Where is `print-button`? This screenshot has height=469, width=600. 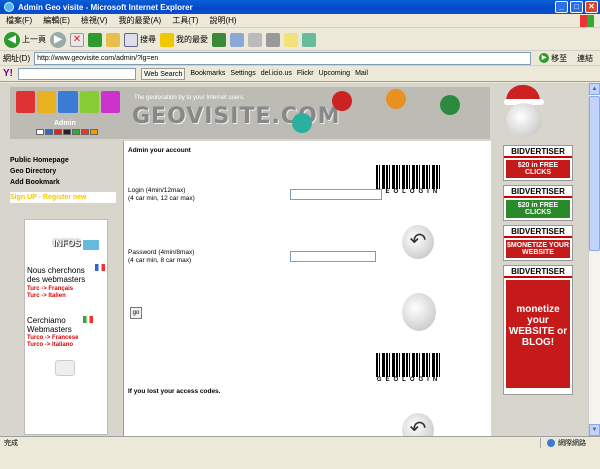
print-button is located at coordinates (255, 39).